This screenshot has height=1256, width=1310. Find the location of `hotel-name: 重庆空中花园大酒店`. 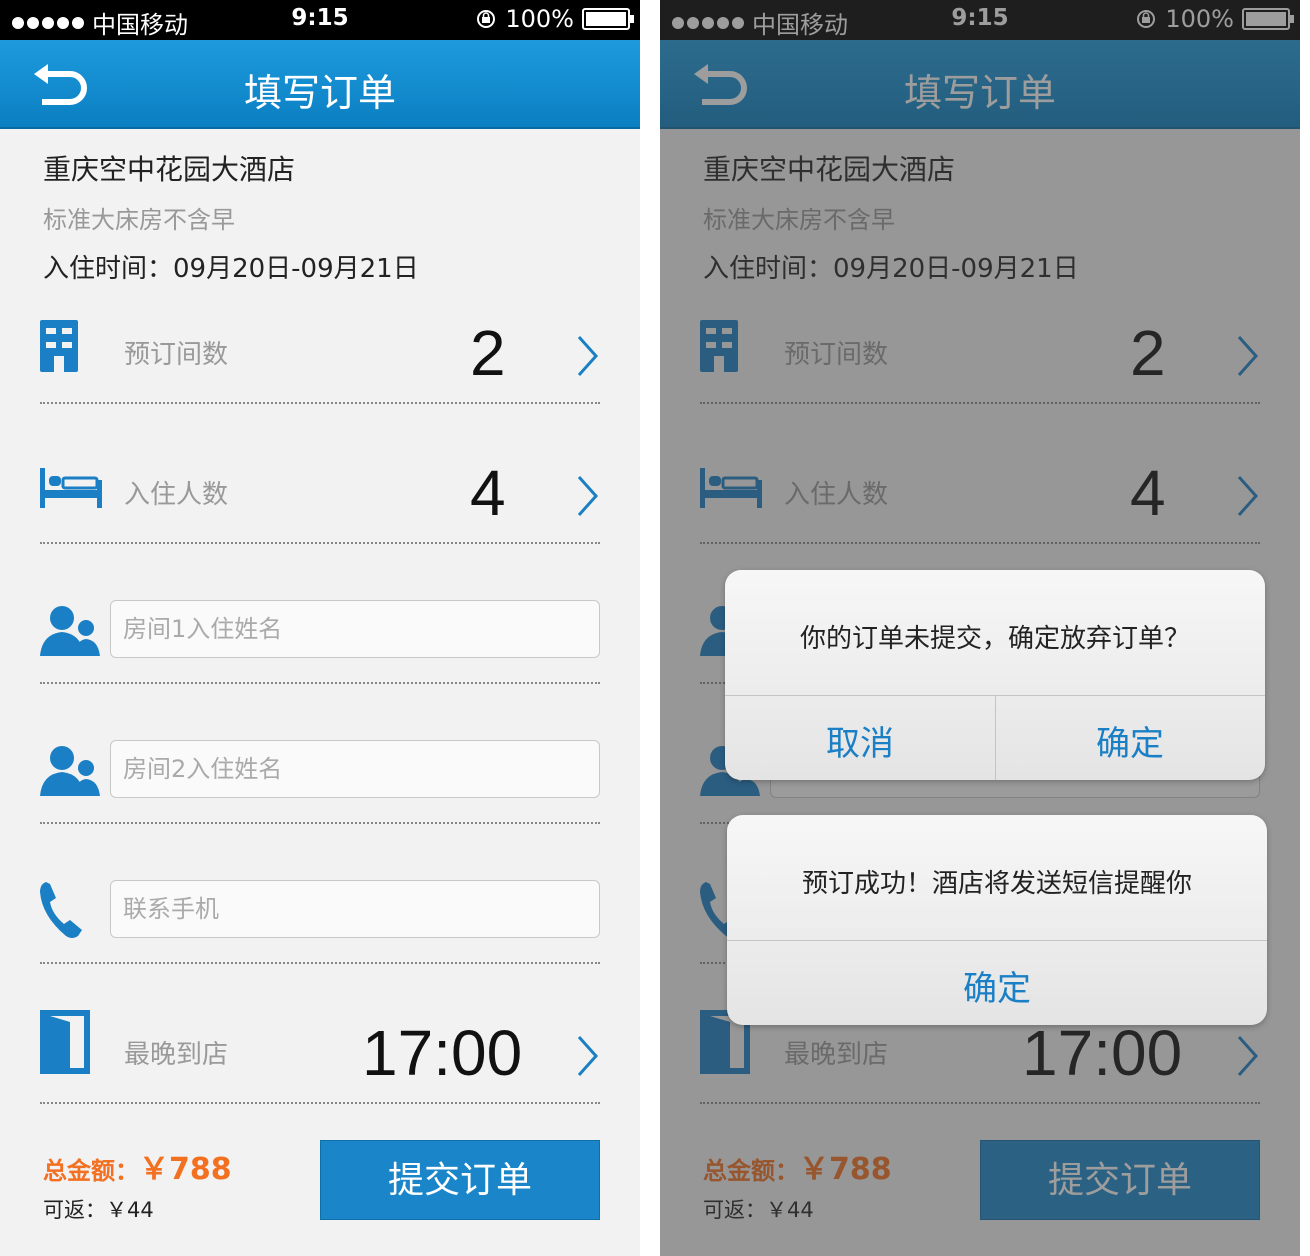

hotel-name: 重庆空中花园大酒店 is located at coordinates (169, 169).